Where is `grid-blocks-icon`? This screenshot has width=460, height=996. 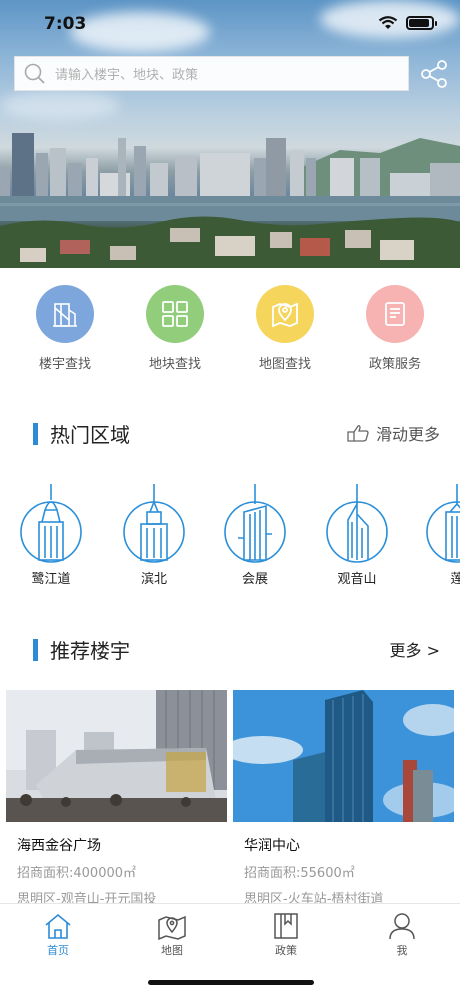 grid-blocks-icon is located at coordinates (175, 314).